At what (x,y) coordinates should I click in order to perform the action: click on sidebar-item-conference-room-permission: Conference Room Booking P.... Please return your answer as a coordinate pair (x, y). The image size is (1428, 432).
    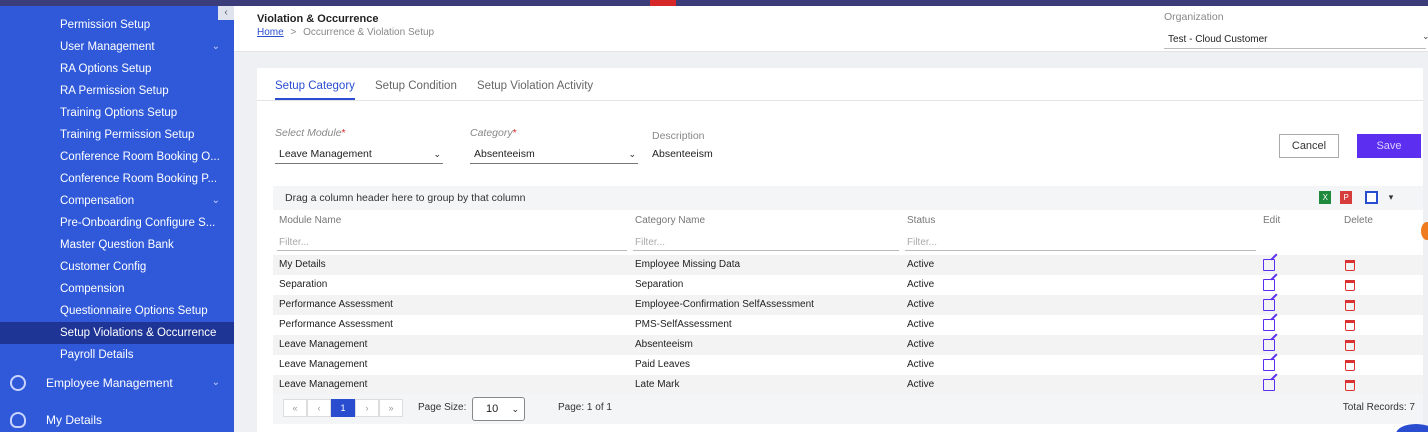
    Looking at the image, I should click on (117, 179).